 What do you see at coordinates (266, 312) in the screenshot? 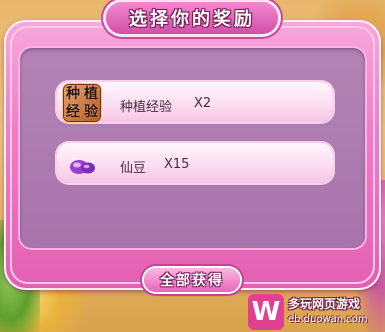
I see `duowan-logo: W` at bounding box center [266, 312].